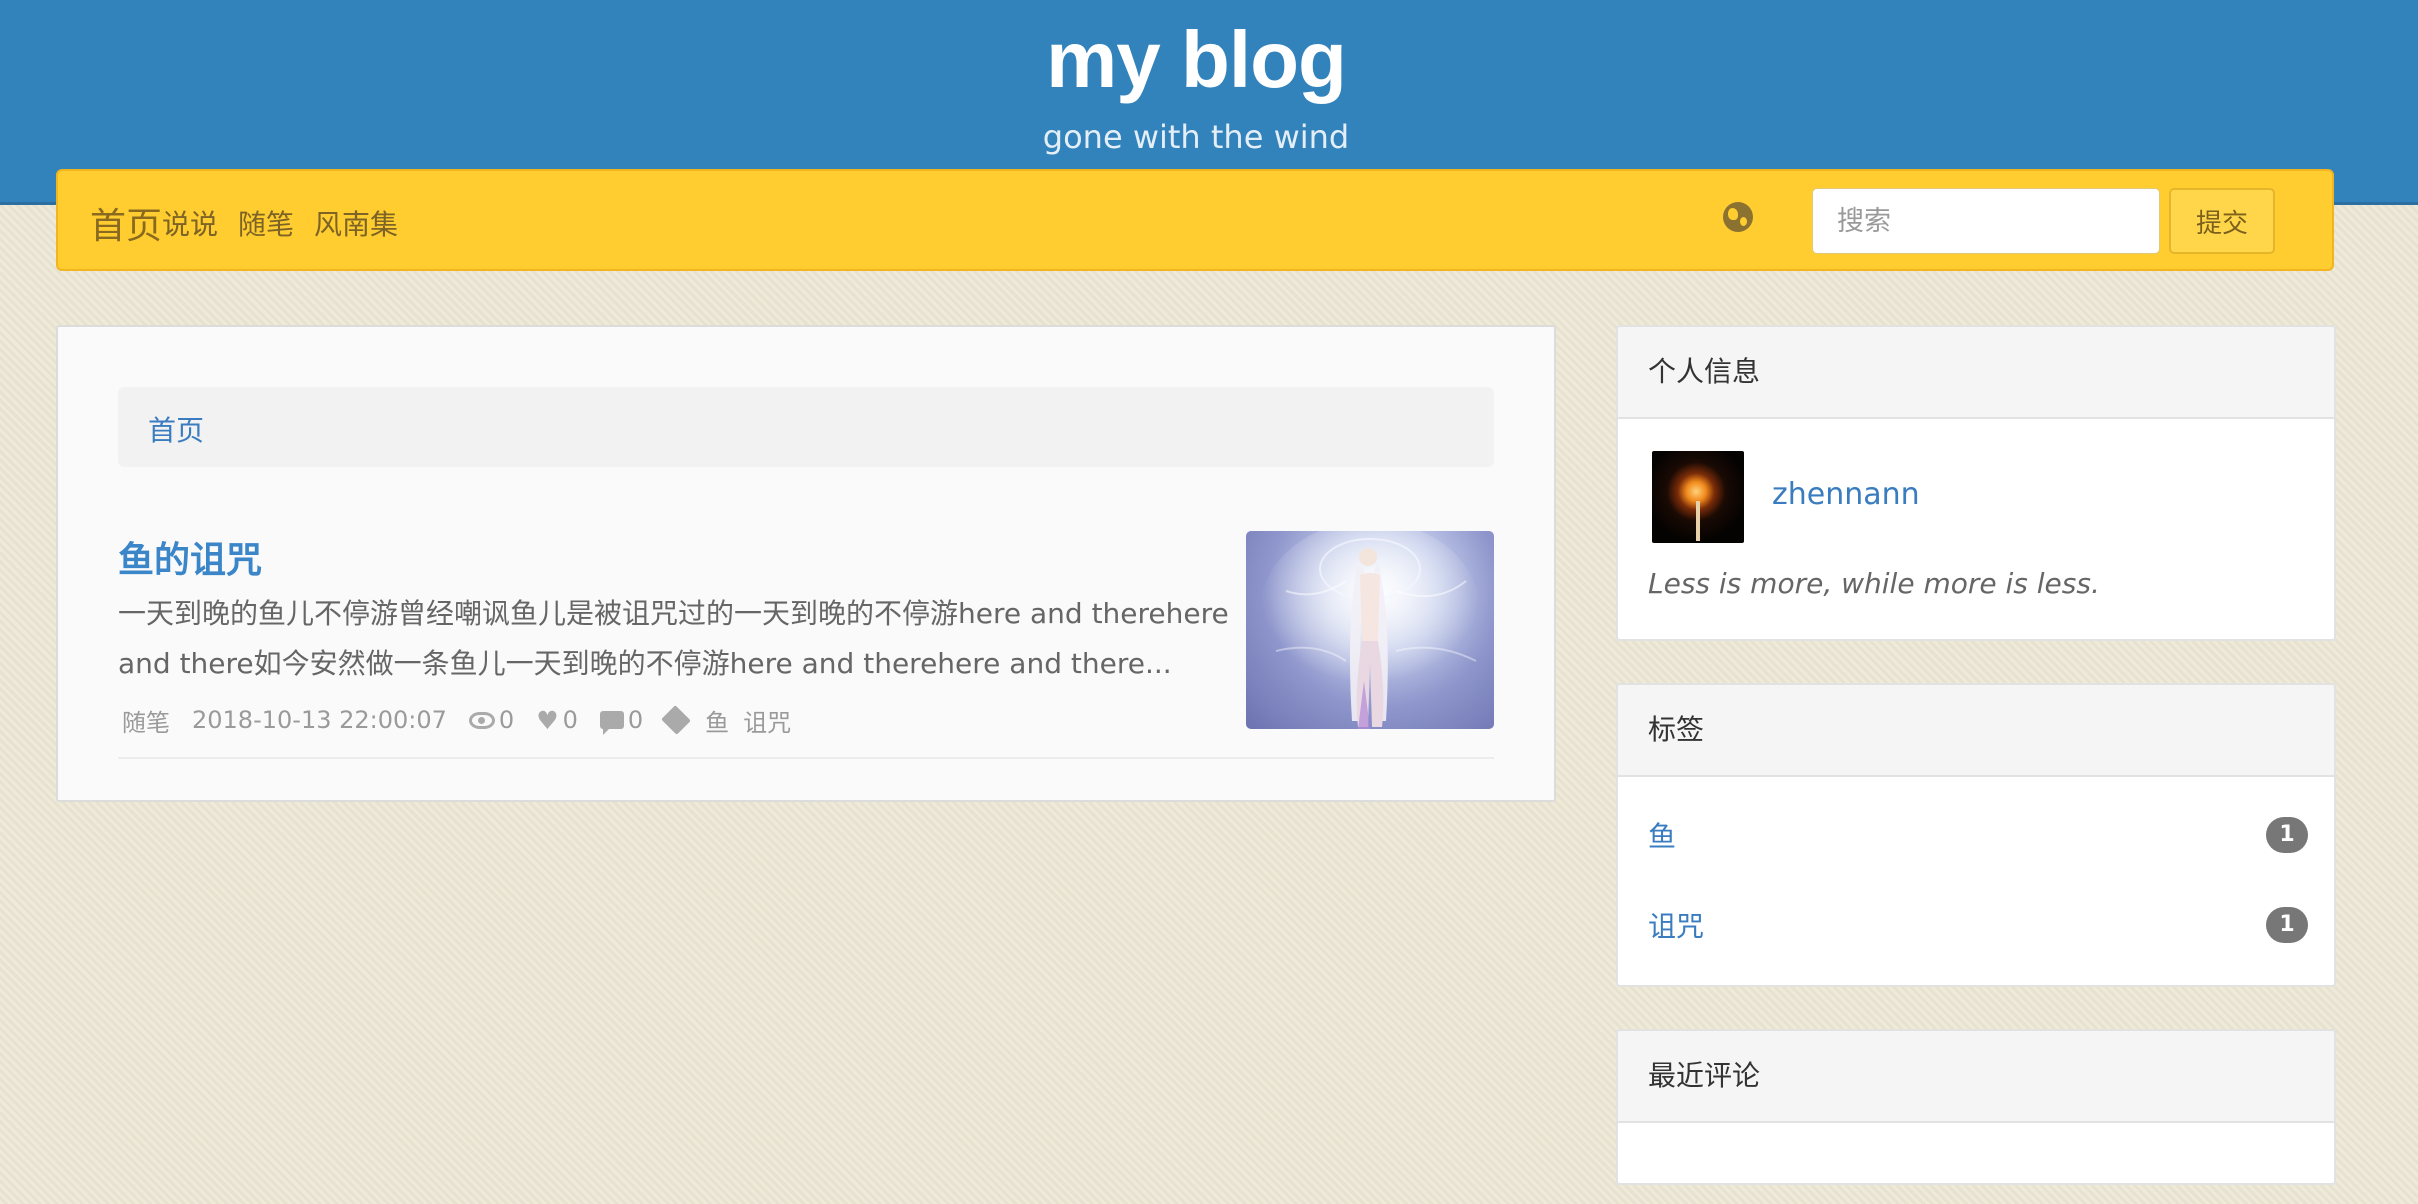 This screenshot has width=2418, height=1204. Describe the element at coordinates (1195, 220) in the screenshot. I see `navbar: 首页 说说 随笔 风南集 提交` at that location.